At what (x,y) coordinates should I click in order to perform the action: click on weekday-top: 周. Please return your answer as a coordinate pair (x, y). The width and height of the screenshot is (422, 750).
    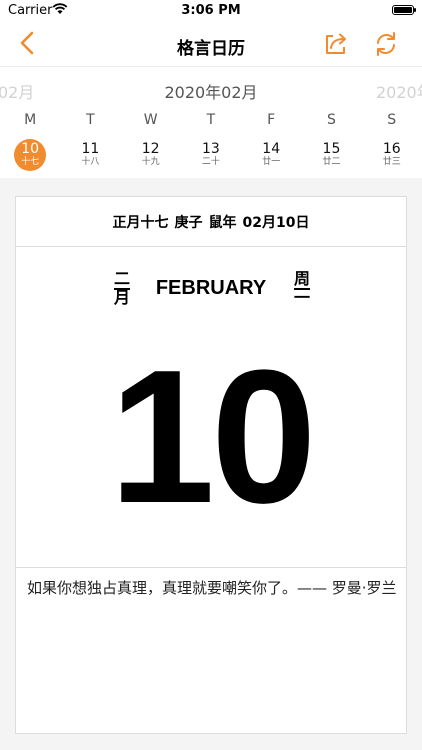
    Looking at the image, I should click on (302, 279).